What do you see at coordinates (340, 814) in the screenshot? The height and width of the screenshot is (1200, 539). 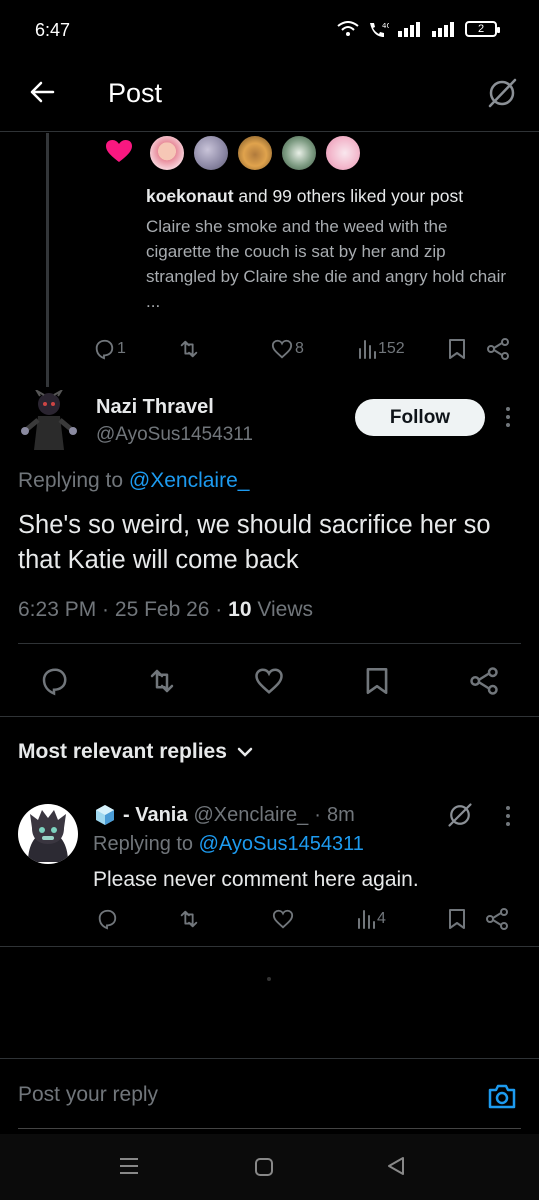 I see `reply-age: 8m` at bounding box center [340, 814].